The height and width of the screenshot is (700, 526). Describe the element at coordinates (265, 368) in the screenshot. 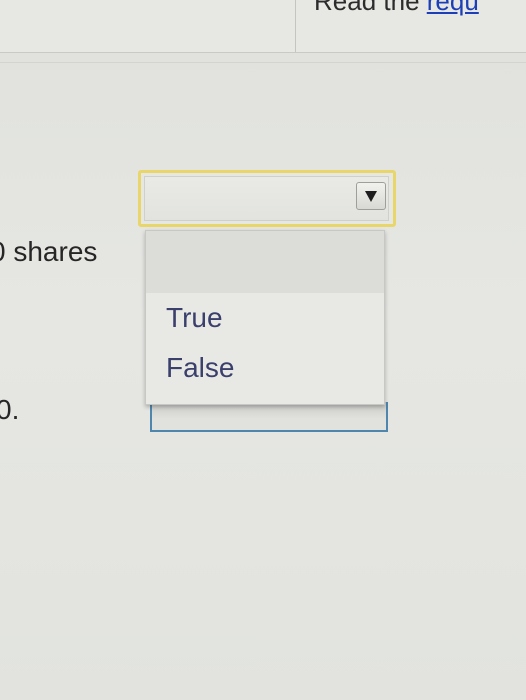

I see `option-false: False` at that location.